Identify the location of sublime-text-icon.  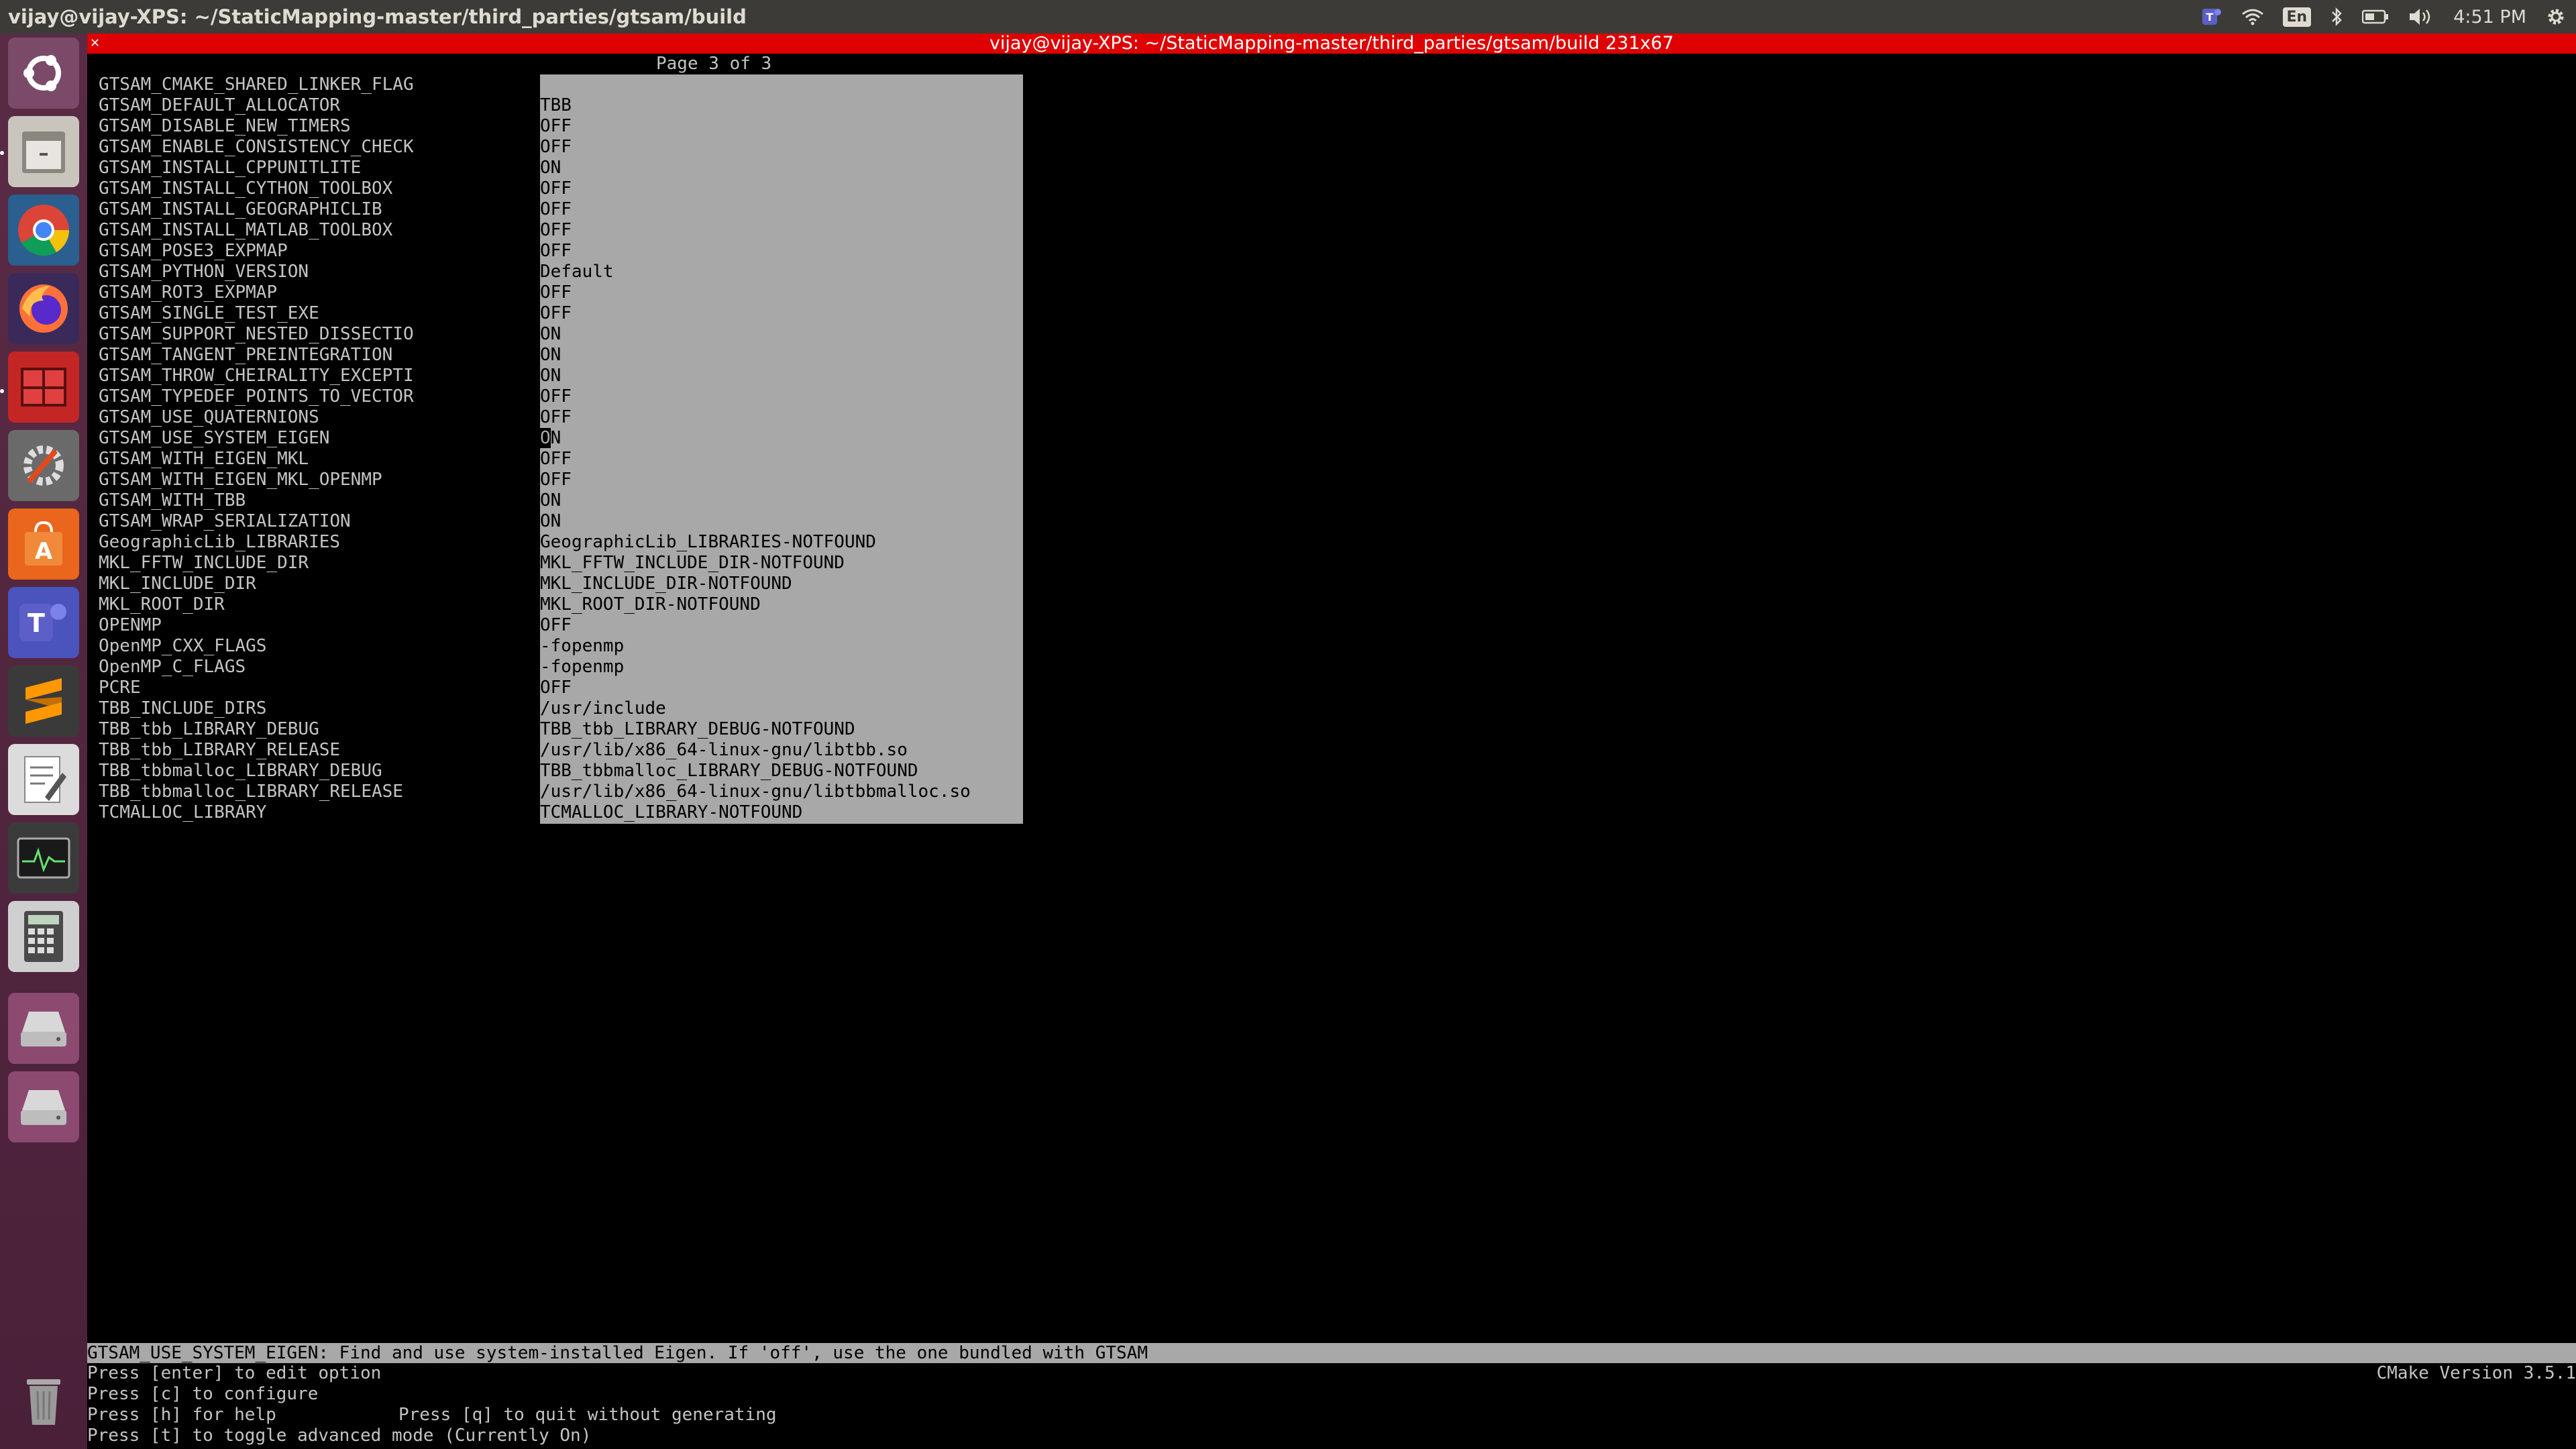
(43, 701).